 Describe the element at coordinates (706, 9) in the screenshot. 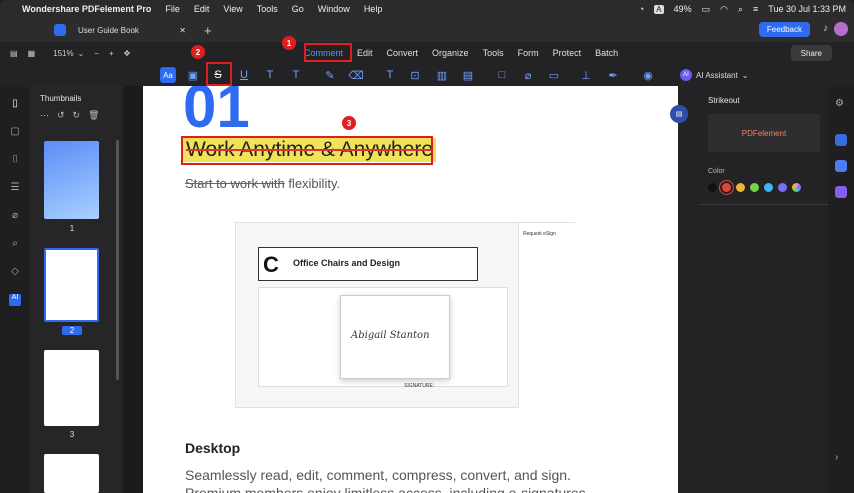

I see `battery-icon: ▭` at that location.